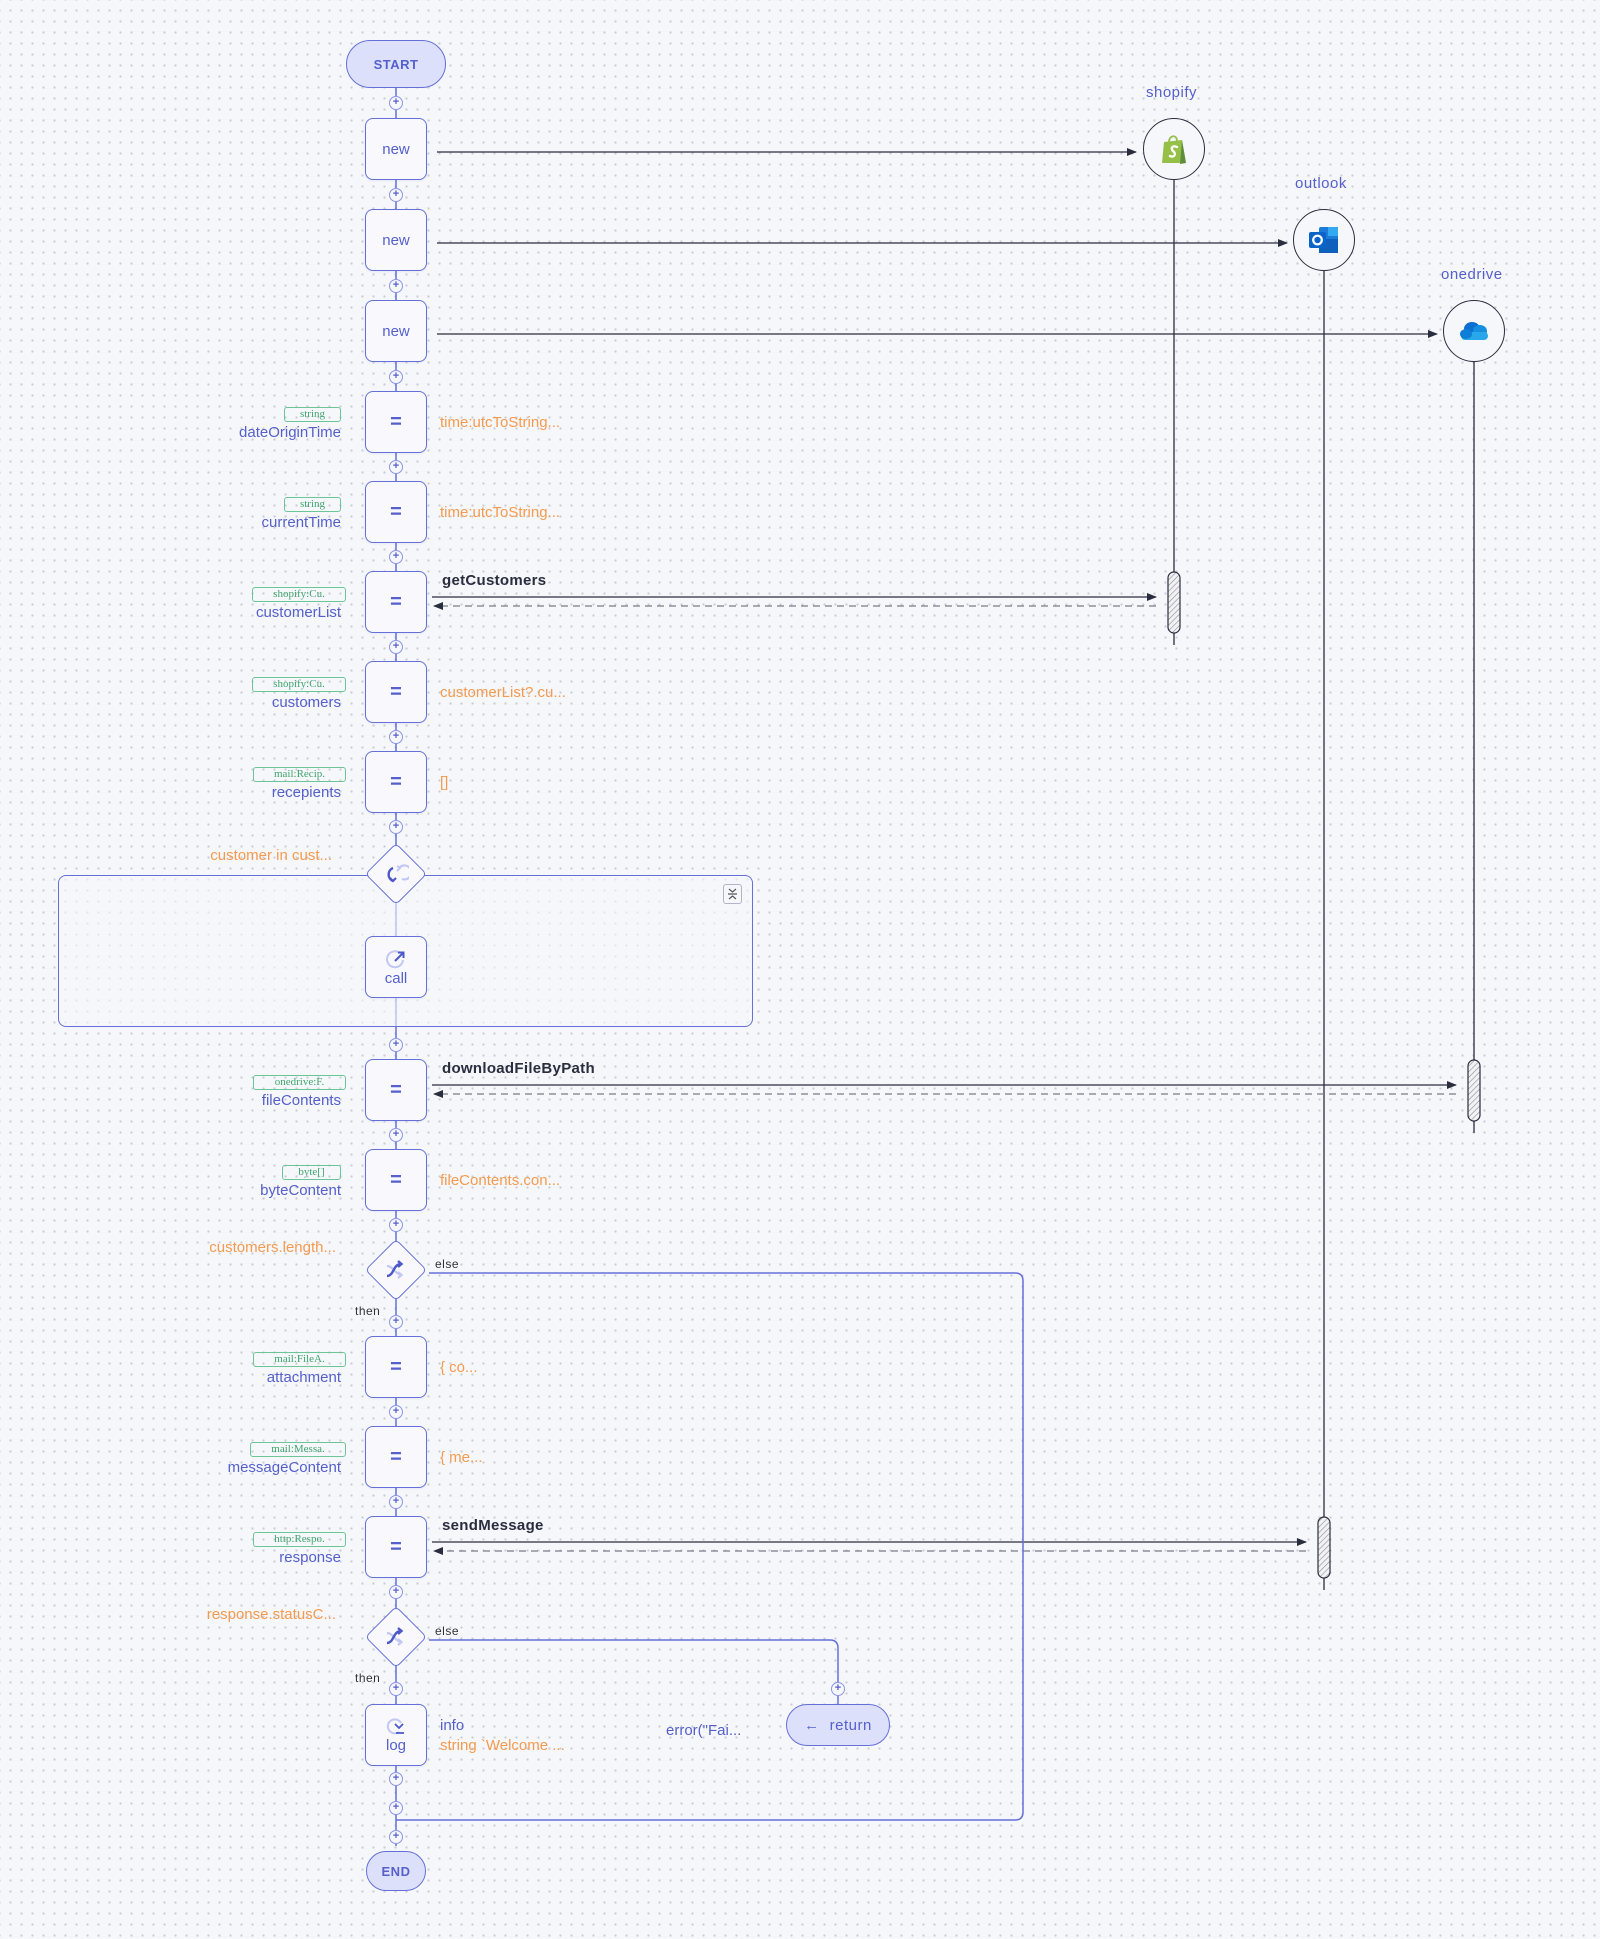 This screenshot has height=1939, width=1600. I want to click on type-badge: http:Respo., so click(299, 1539).